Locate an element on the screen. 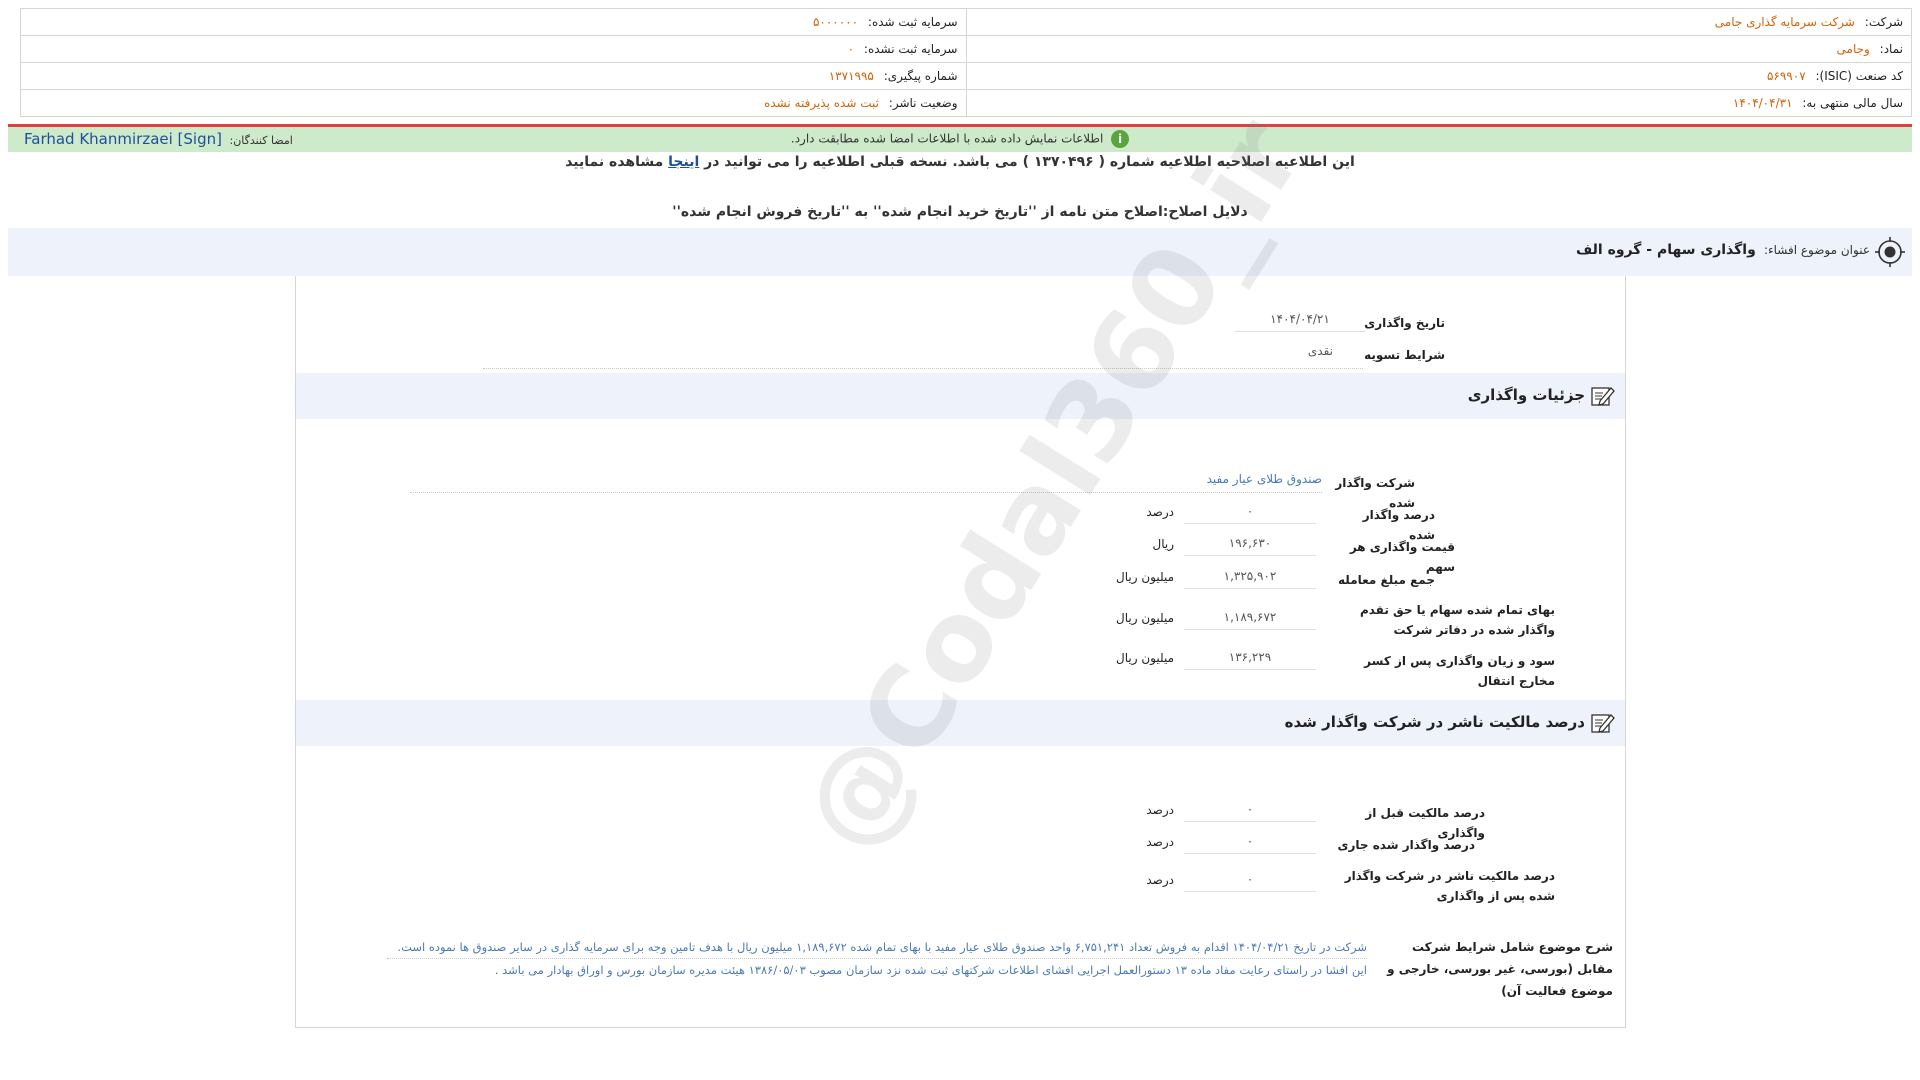  tracking-number-label: شماره پیگیری: is located at coordinates (920, 76).